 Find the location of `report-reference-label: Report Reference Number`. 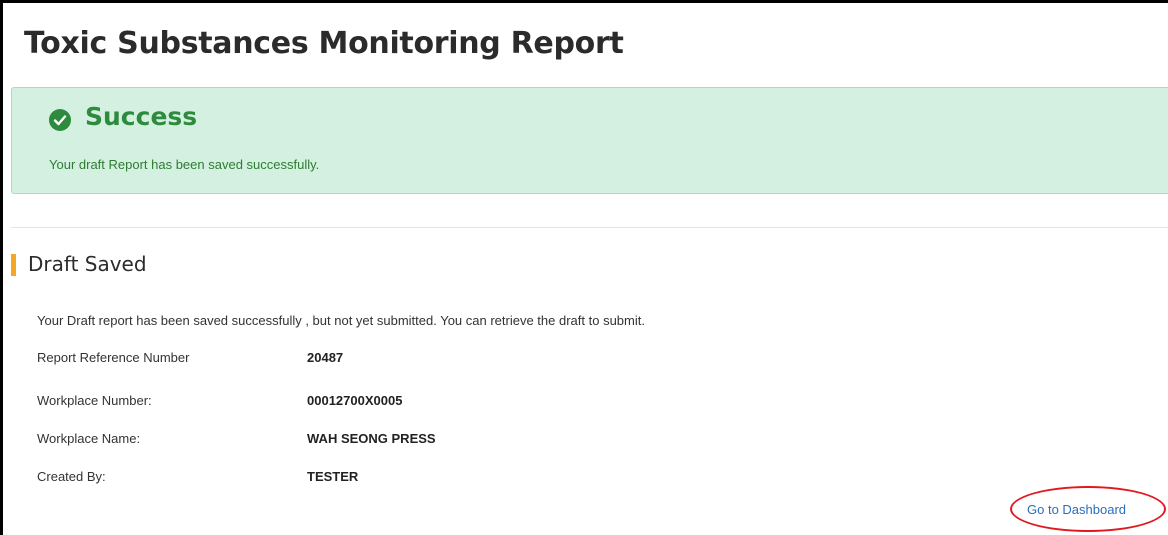

report-reference-label: Report Reference Number is located at coordinates (113, 357).